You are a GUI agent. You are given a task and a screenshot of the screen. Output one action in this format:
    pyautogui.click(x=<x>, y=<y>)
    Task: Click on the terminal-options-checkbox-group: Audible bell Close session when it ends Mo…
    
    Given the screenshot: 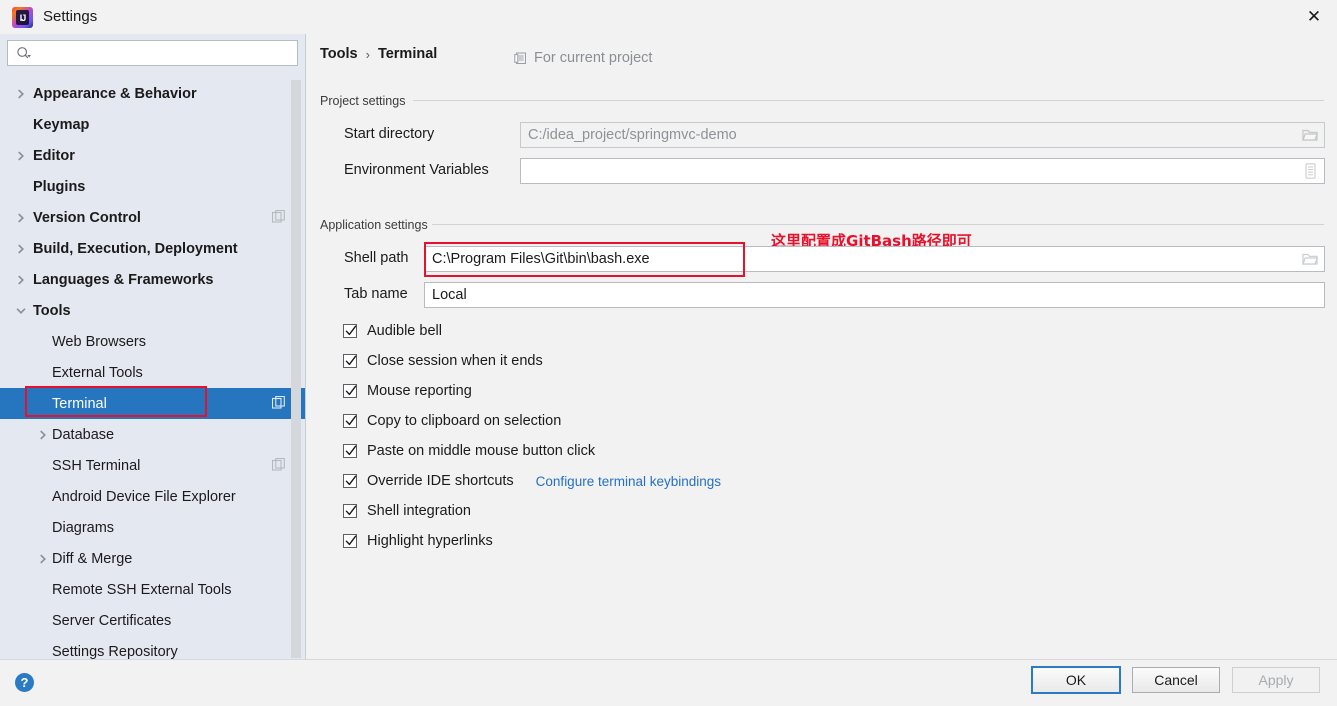 What is the action you would take?
    pyautogui.click(x=532, y=436)
    